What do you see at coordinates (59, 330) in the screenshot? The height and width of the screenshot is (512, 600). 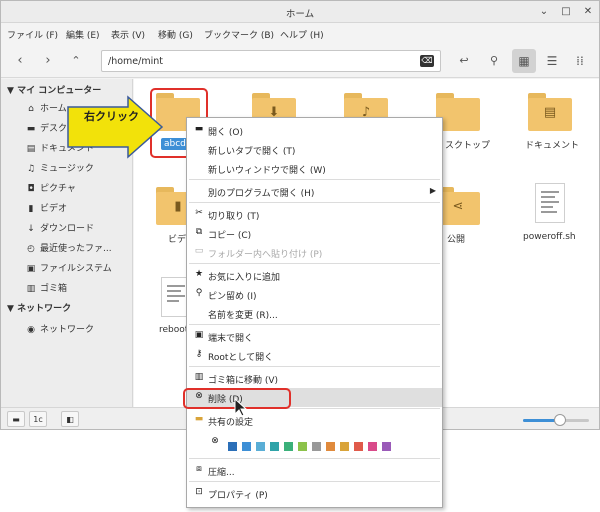 I see `sidebar-item-network: ◉ ネットワーク` at bounding box center [59, 330].